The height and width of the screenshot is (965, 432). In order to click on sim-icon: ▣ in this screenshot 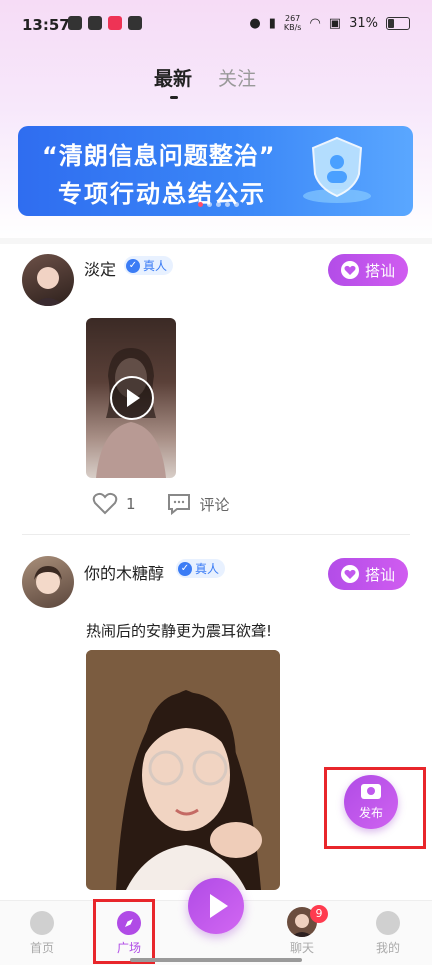, I will do `click(335, 23)`.